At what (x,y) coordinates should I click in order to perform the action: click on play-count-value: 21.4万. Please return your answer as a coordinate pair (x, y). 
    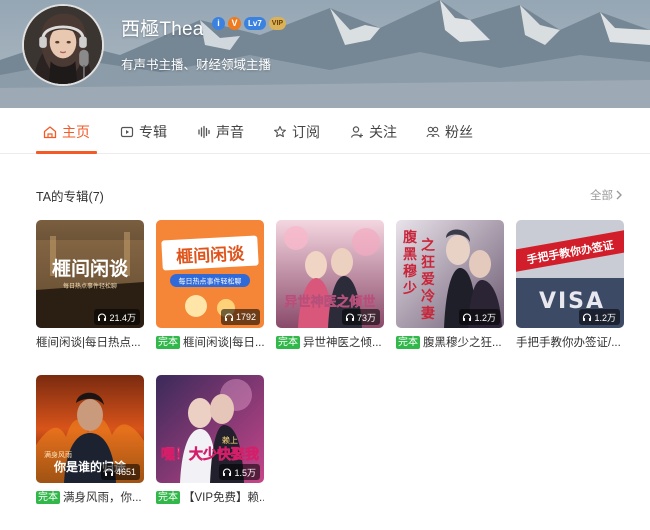
    Looking at the image, I should click on (122, 317).